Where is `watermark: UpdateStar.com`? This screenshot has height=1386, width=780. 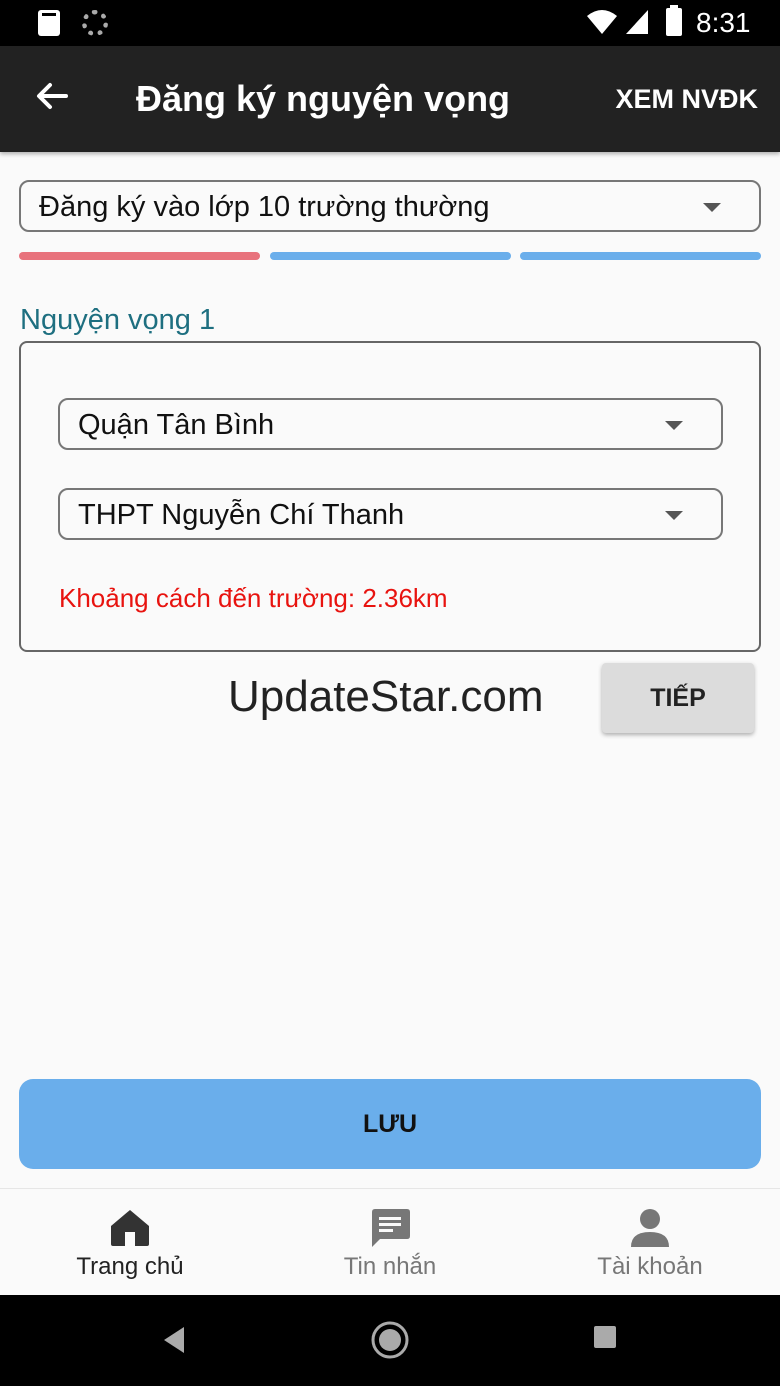
watermark: UpdateStar.com is located at coordinates (386, 696).